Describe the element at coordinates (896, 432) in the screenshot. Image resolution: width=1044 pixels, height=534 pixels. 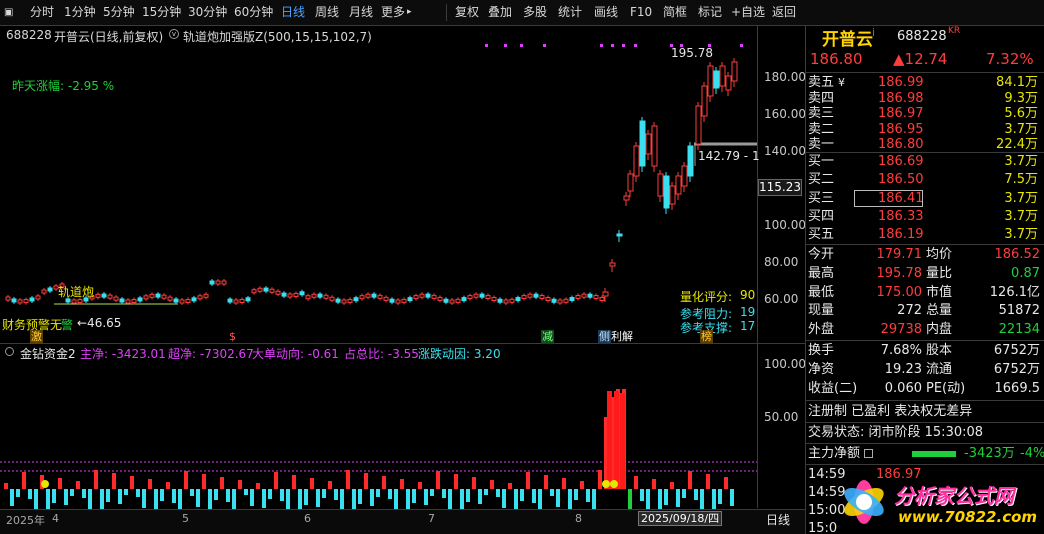
I see `trade-status: 交易状态: 闭市阶段 15:30:08` at that location.